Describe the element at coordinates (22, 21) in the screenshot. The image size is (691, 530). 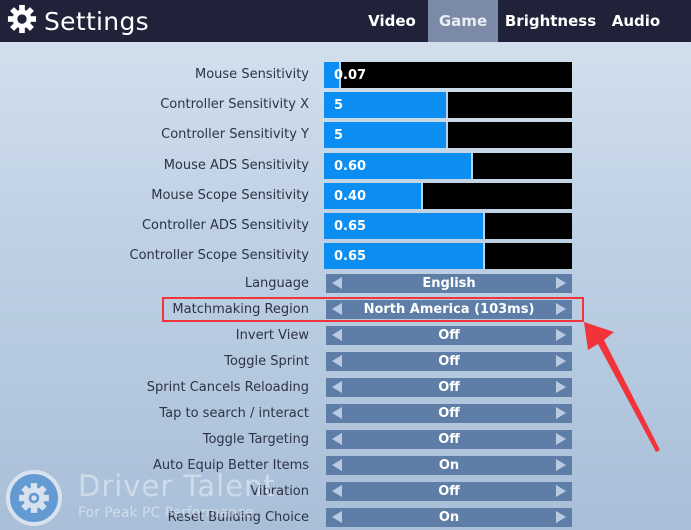
I see `gear-icon` at that location.